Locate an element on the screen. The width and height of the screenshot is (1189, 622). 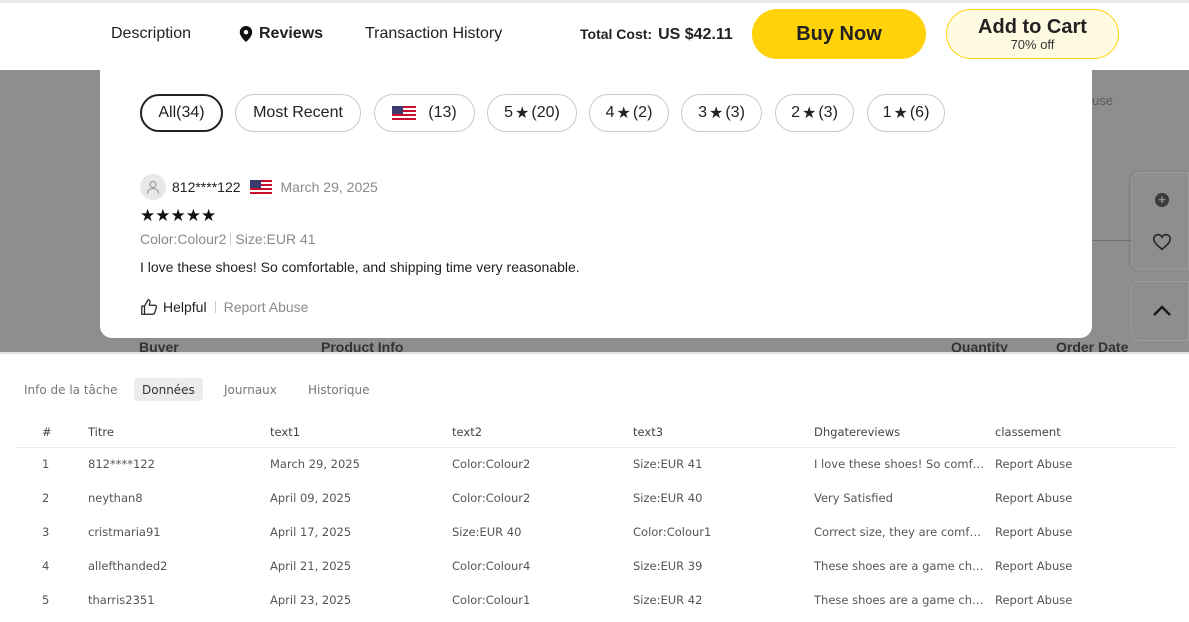
buy-now-button: Buy Now is located at coordinates (839, 34).